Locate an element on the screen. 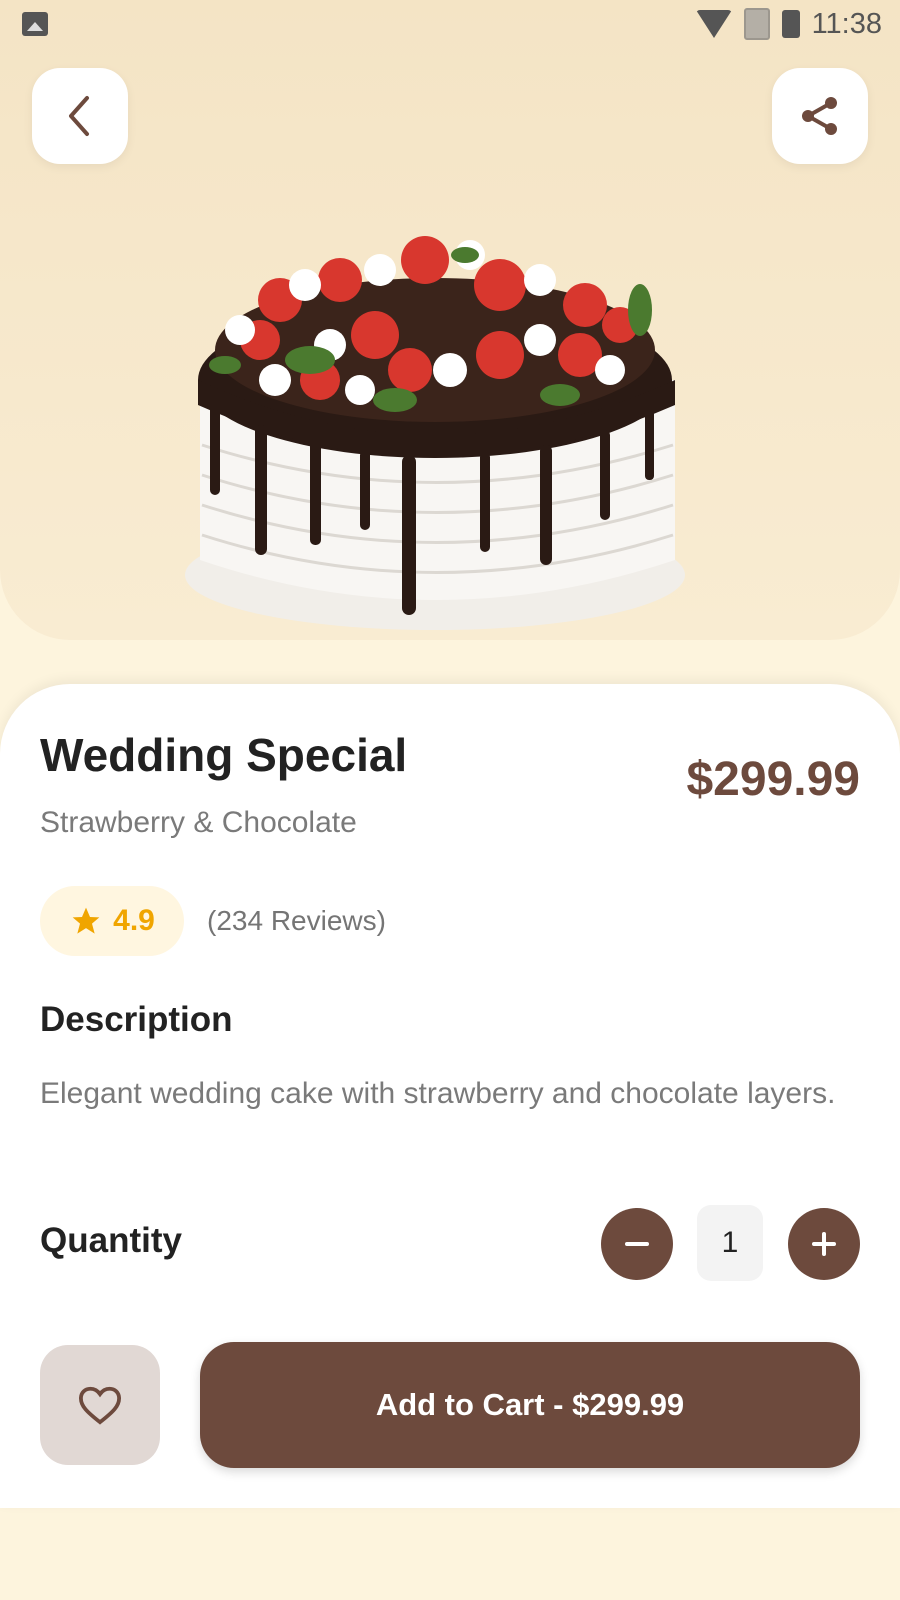 This screenshot has height=1600, width=900. status-icons: 11:38 is located at coordinates (788, 23).